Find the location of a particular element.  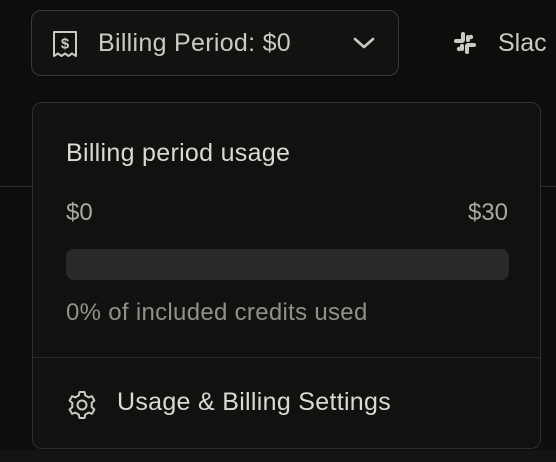

slack-button: Slac is located at coordinates (498, 43).